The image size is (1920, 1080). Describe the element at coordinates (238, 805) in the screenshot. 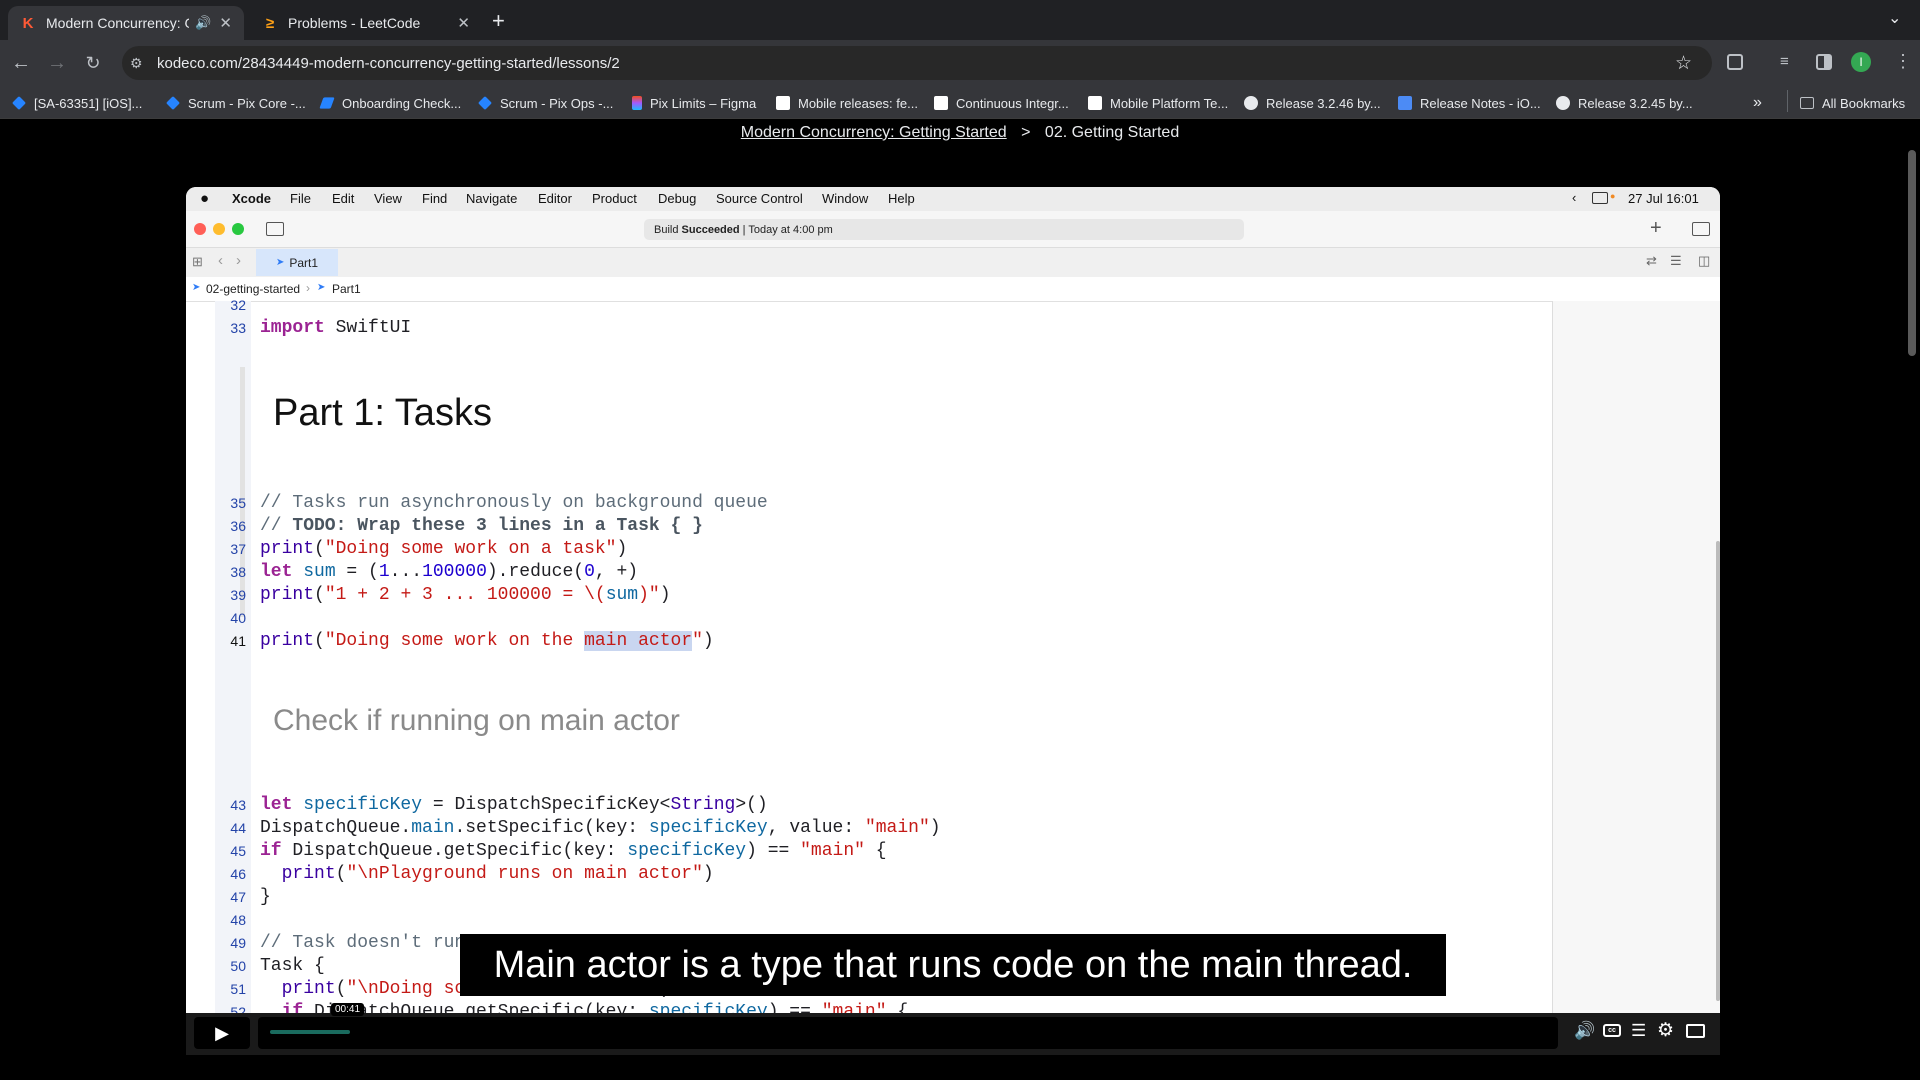

I see `line-number: 43` at that location.